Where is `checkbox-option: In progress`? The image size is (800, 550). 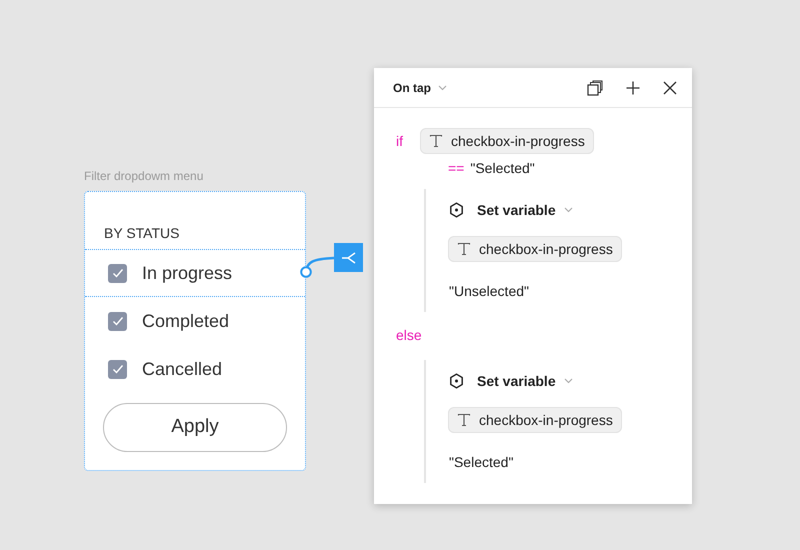 checkbox-option: In progress is located at coordinates (195, 273).